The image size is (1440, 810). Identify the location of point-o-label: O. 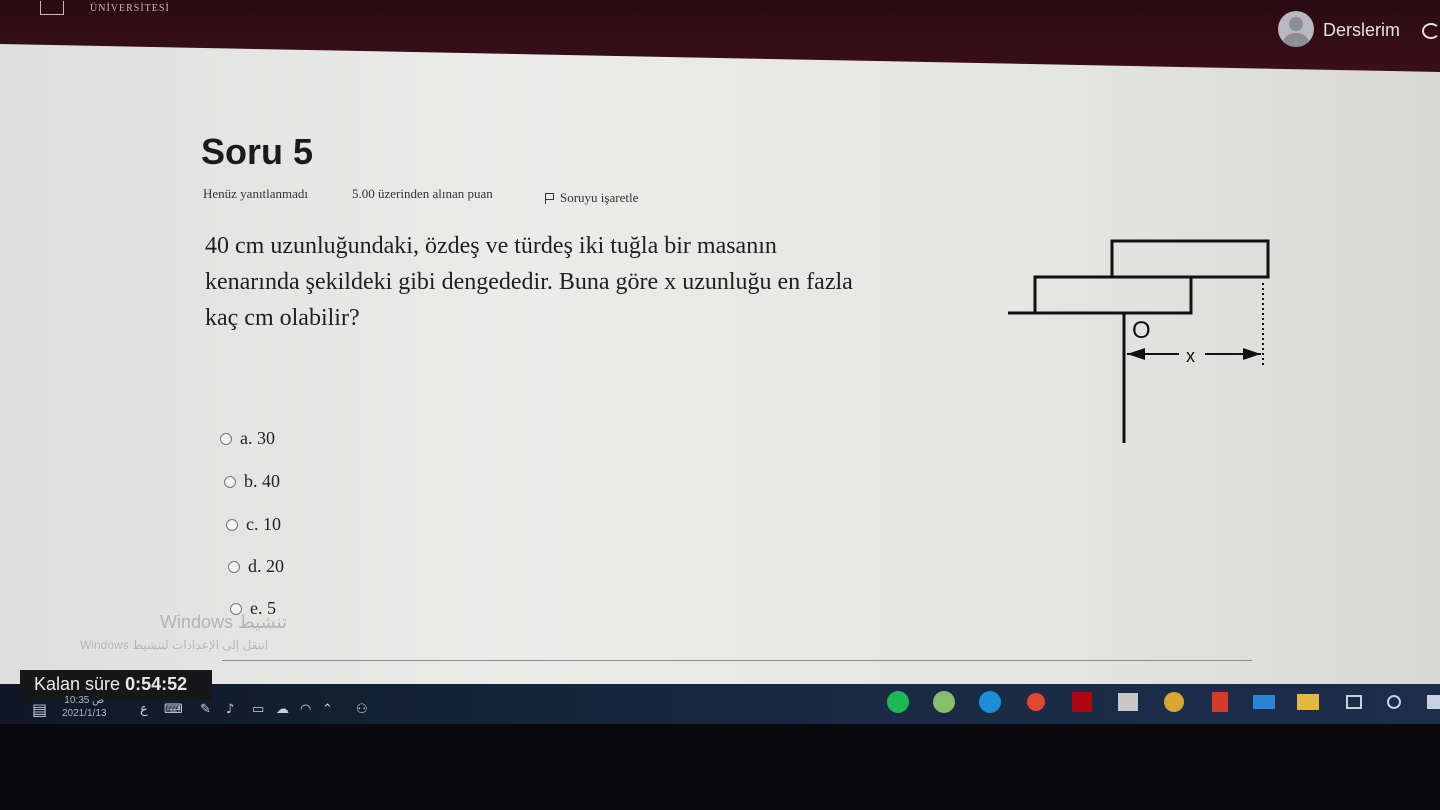
(1141, 330).